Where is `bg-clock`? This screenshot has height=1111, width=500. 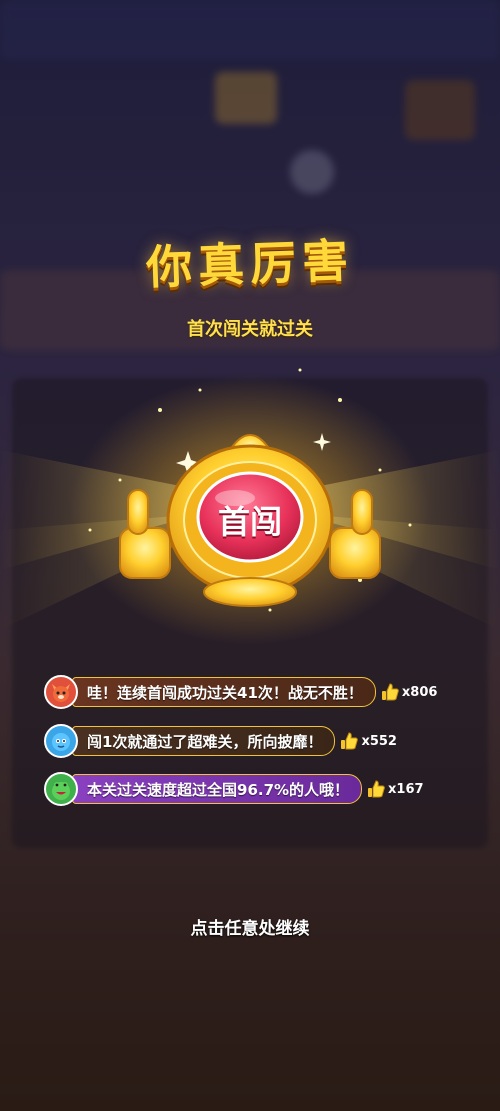 bg-clock is located at coordinates (312, 172).